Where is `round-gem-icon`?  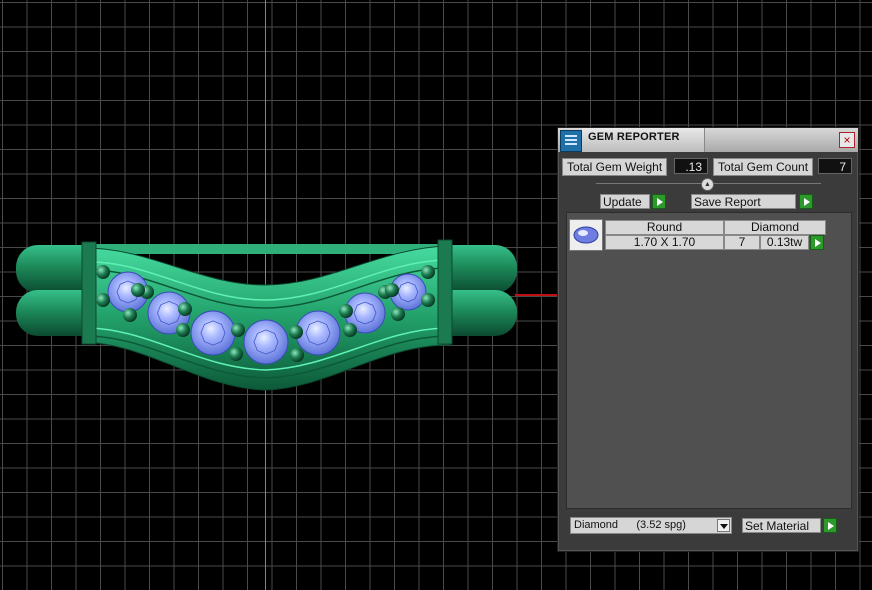
round-gem-icon is located at coordinates (586, 235).